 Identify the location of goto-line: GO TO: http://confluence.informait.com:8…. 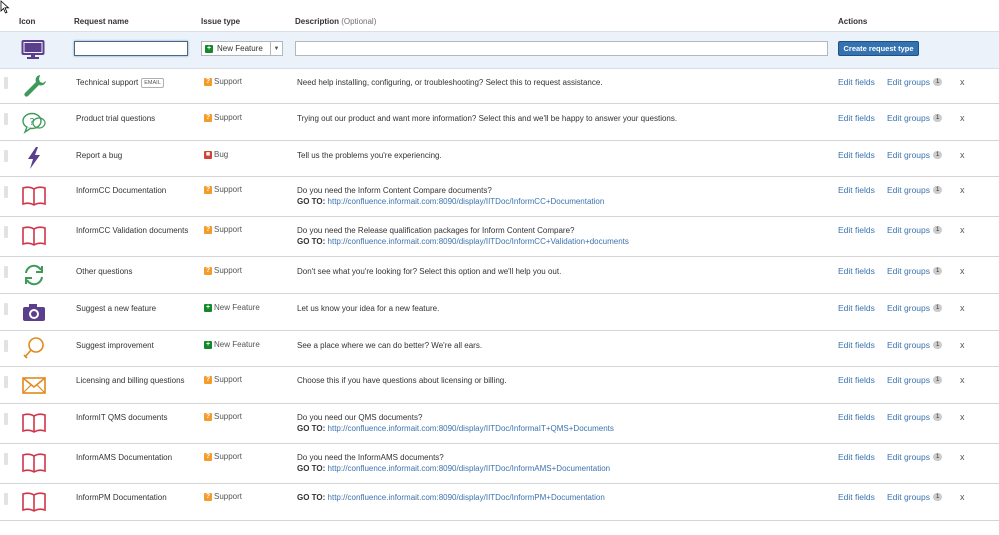
(562, 497).